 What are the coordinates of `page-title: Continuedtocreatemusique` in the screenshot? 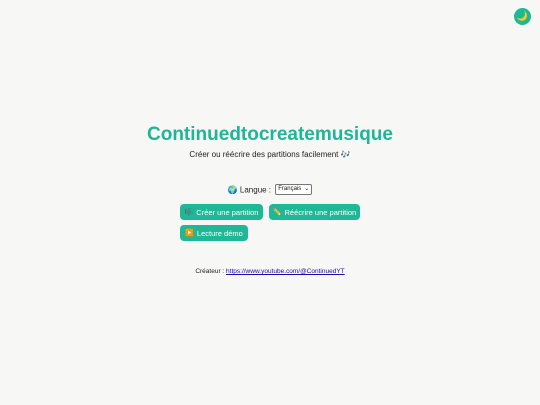 It's located at (270, 134).